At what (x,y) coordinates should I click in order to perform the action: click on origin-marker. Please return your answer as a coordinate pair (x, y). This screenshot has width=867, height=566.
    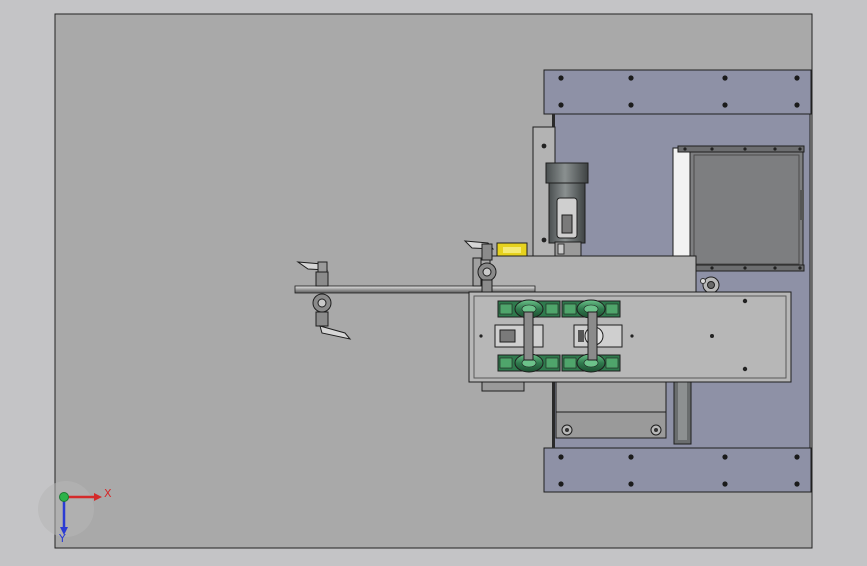
    Looking at the image, I should click on (64, 497).